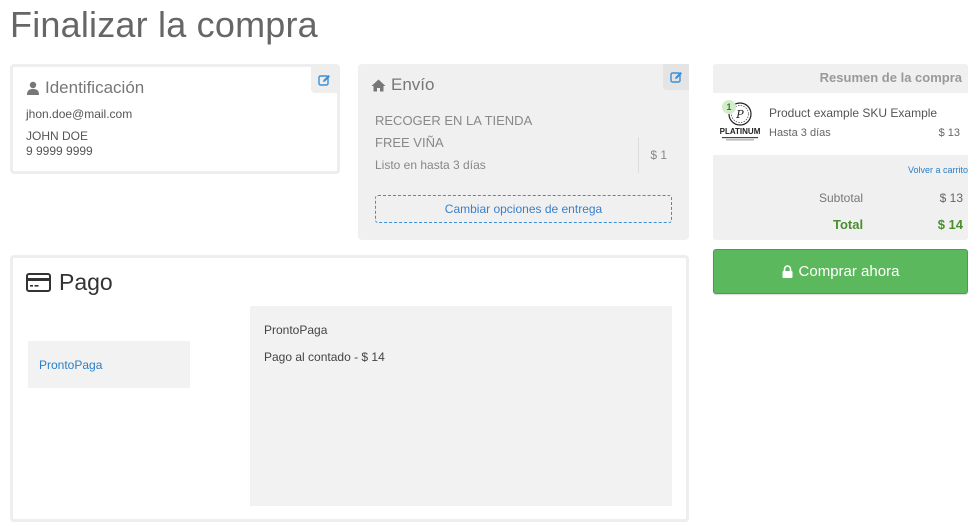  What do you see at coordinates (324, 357) in the screenshot?
I see `payment-panel-description: Pago al contado - $ 14` at bounding box center [324, 357].